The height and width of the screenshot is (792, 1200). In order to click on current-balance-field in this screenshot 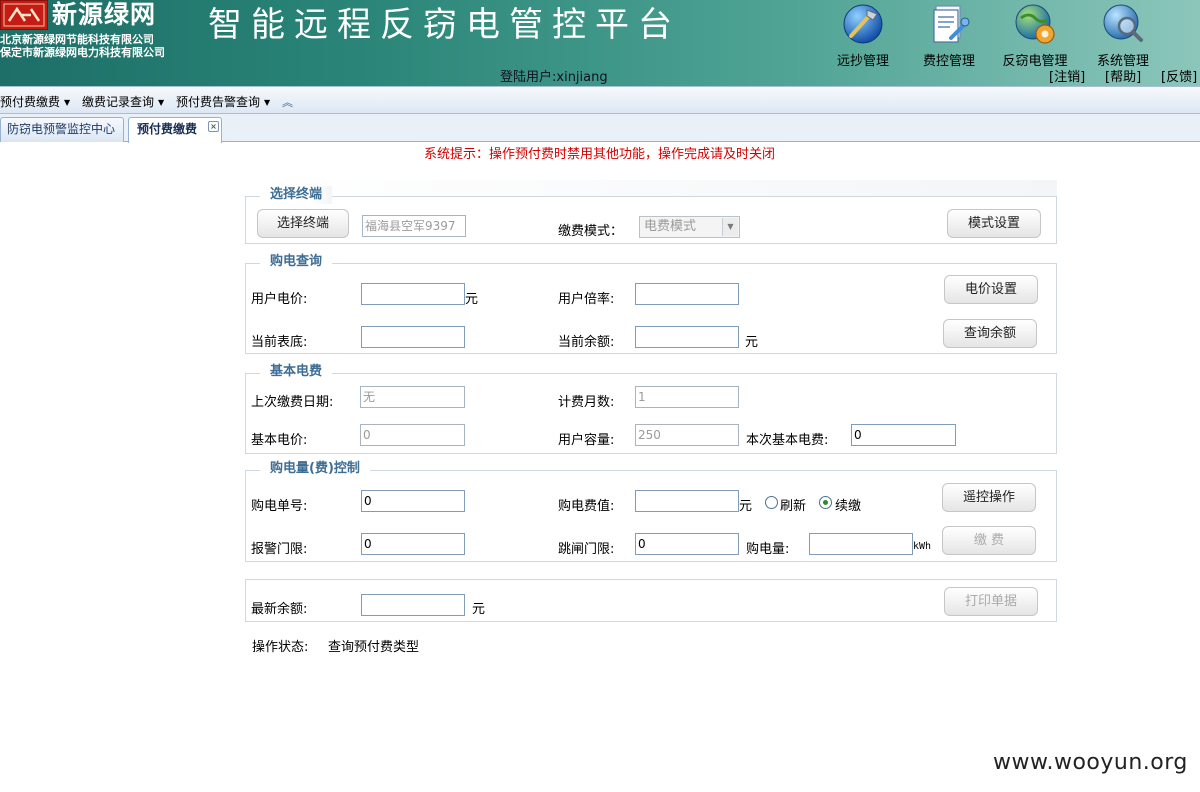, I will do `click(687, 337)`.